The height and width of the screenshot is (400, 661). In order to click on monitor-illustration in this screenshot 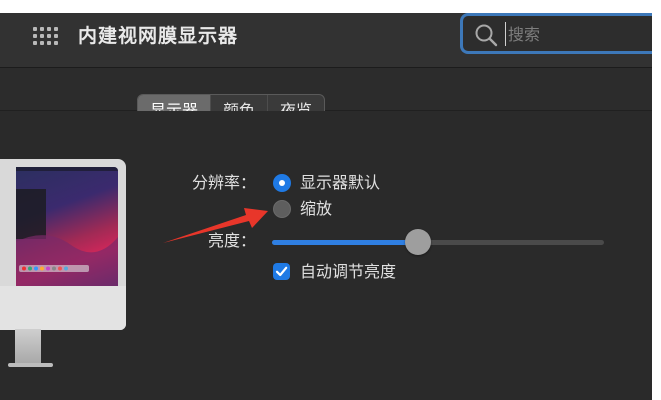, I will do `click(63, 263)`.